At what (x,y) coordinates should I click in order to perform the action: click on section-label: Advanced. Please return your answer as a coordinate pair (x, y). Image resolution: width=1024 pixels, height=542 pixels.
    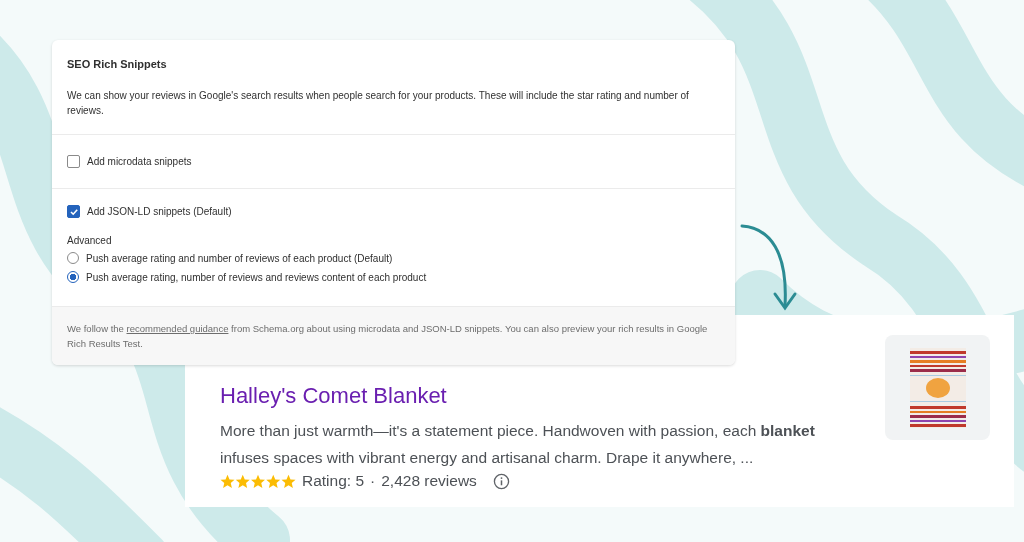
    Looking at the image, I should click on (90, 240).